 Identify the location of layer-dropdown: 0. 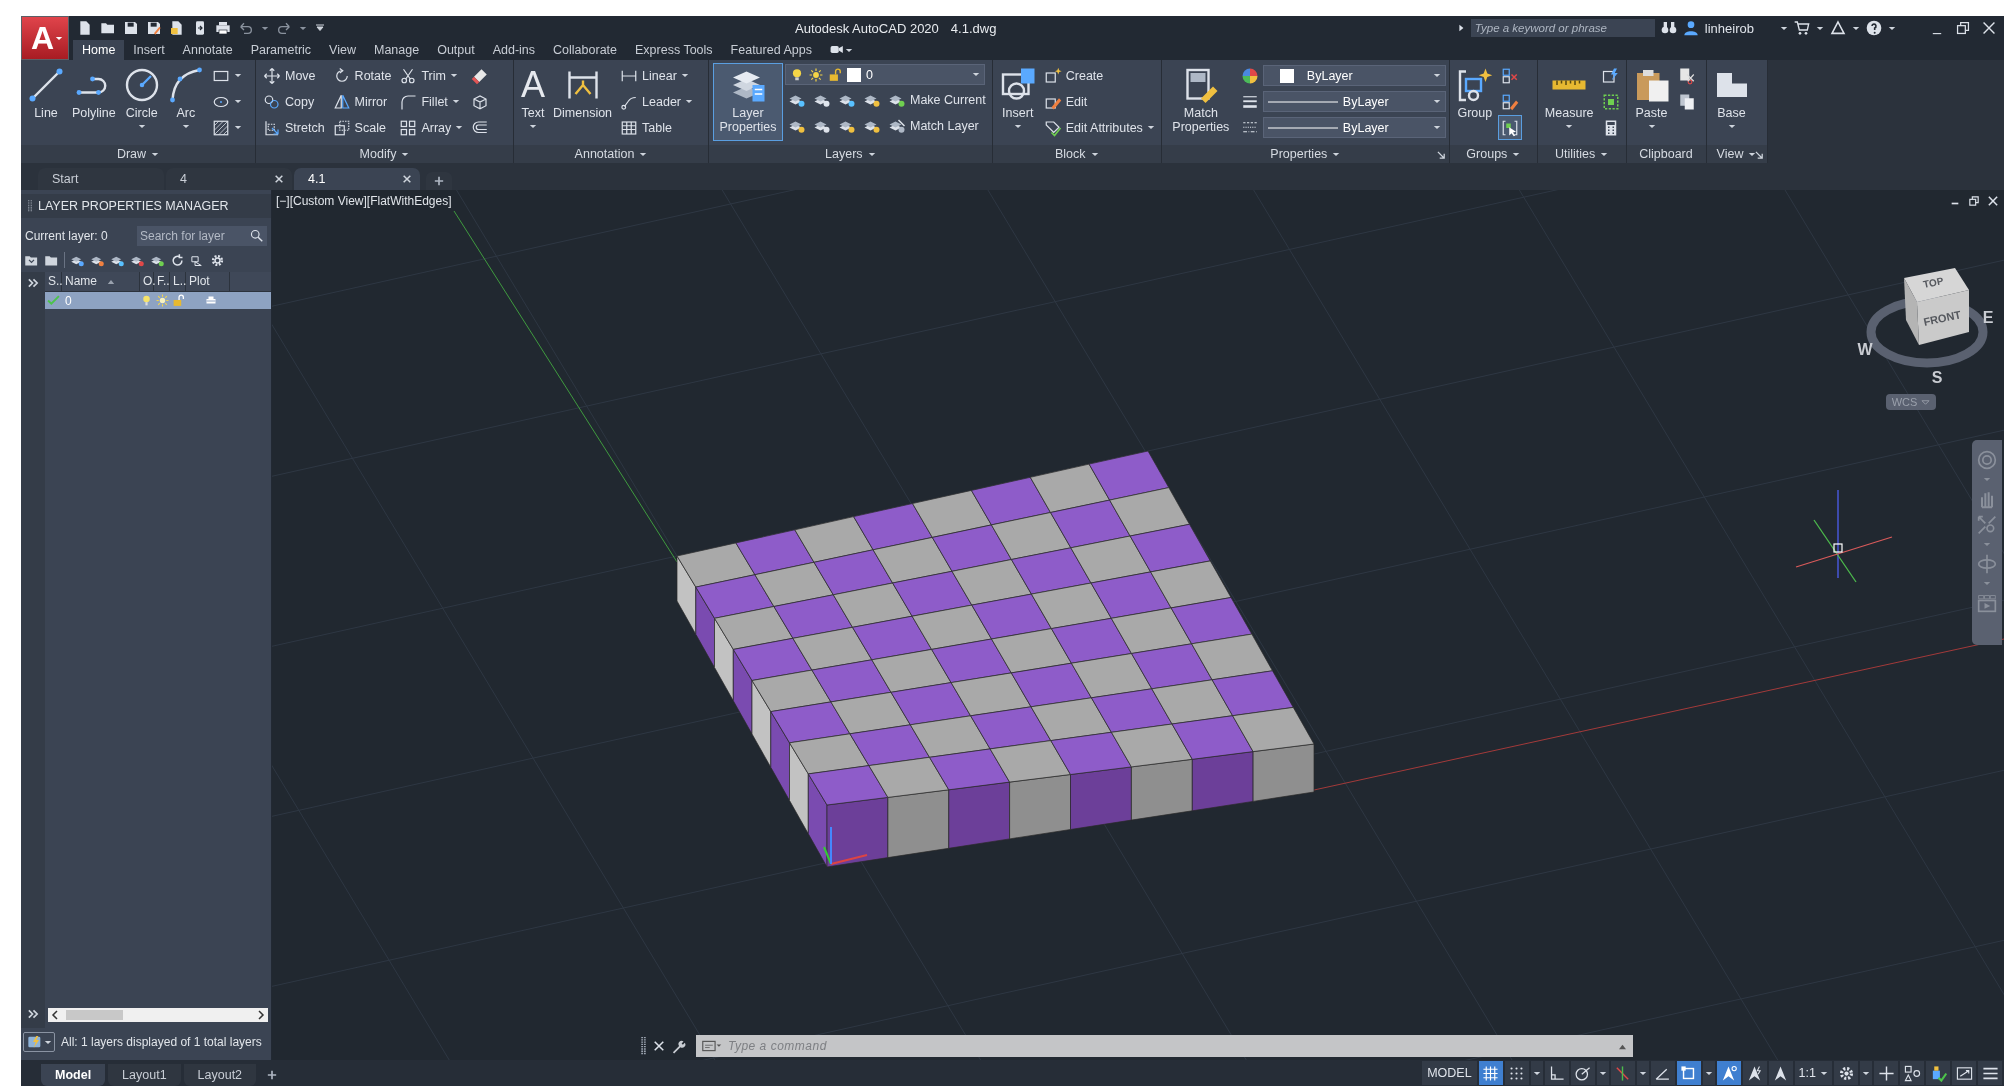
(885, 74).